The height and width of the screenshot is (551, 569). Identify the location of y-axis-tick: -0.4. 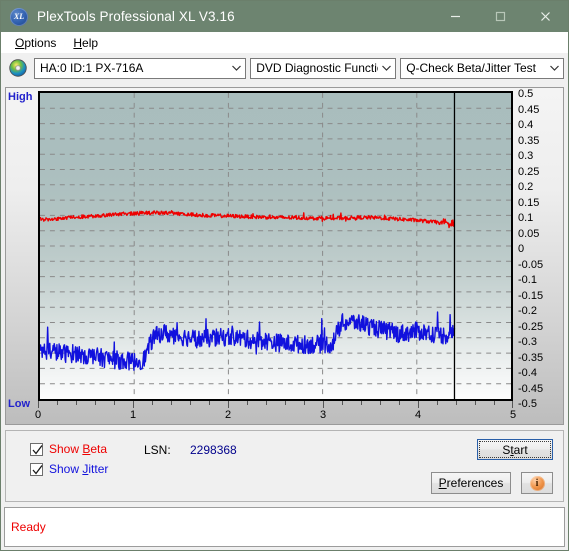
(527, 373).